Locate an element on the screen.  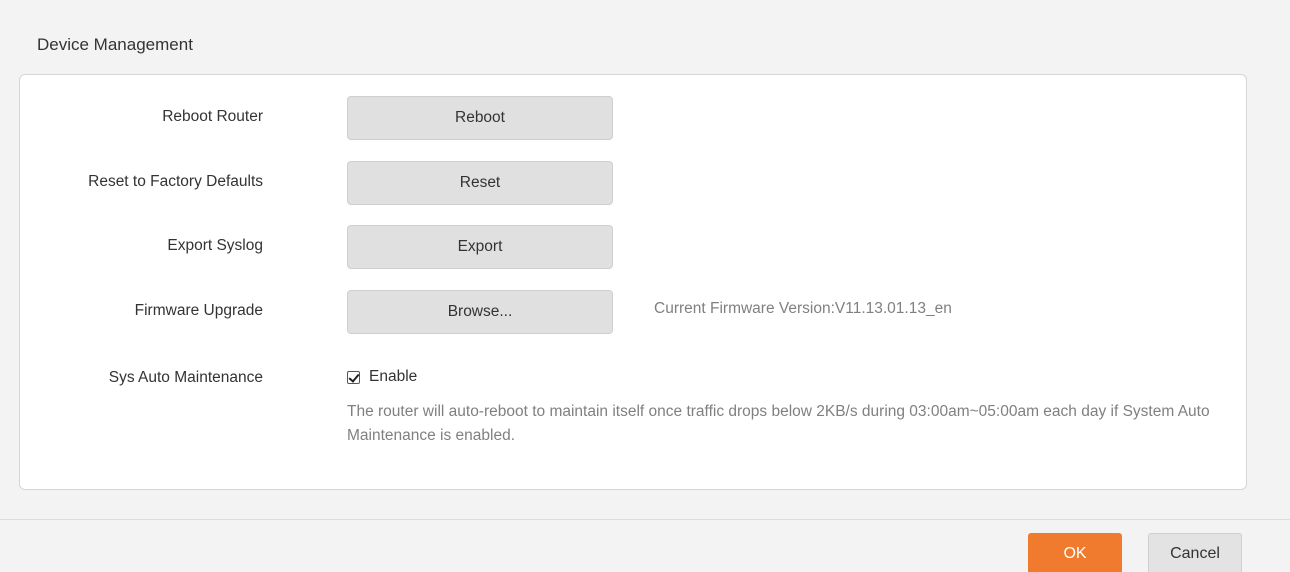
firmware-upgrade-label: Firmware Upgrade is located at coordinates (198, 310).